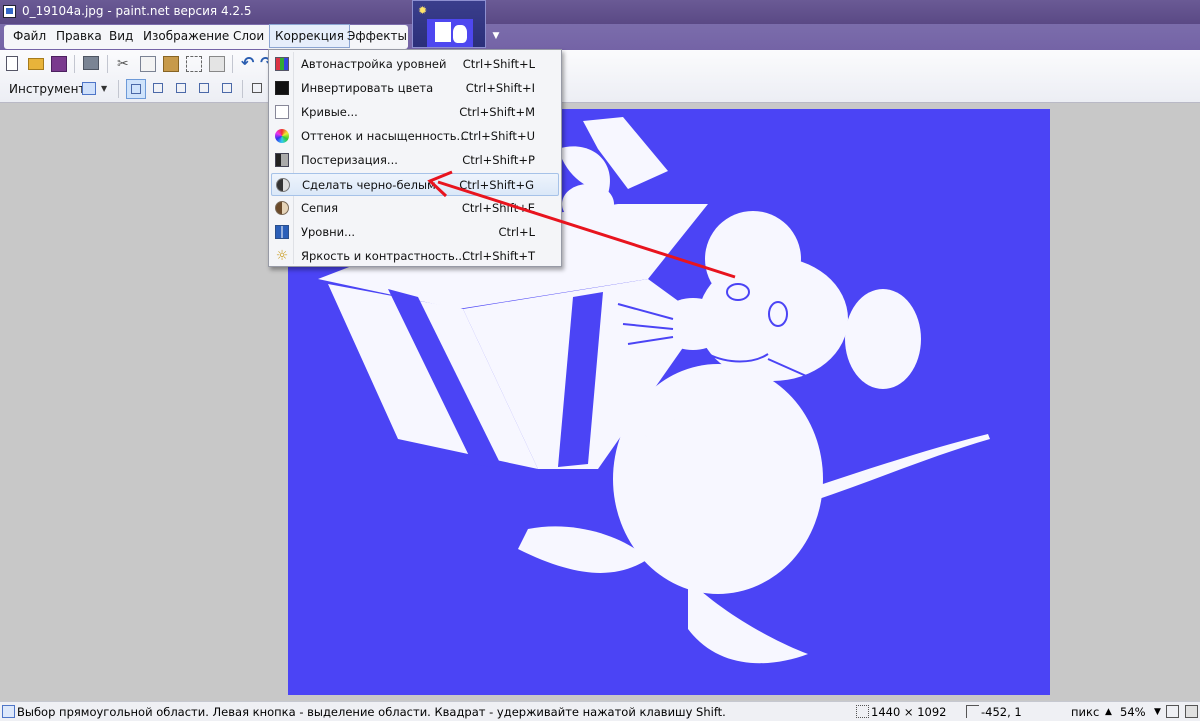 This screenshot has width=1200, height=721. I want to click on menu-item-posterize: Постеризация... Ctrl+Shift+P, so click(415, 160).